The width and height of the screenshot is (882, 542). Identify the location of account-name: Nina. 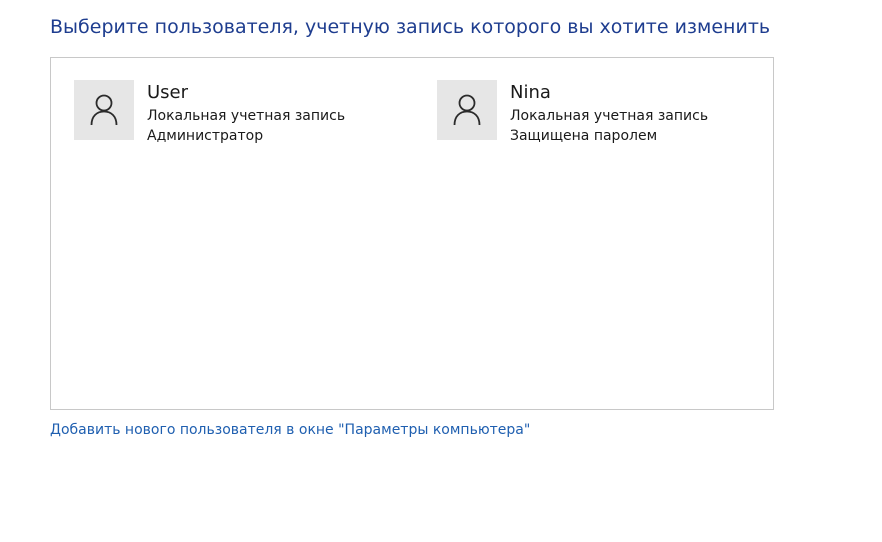
(530, 92).